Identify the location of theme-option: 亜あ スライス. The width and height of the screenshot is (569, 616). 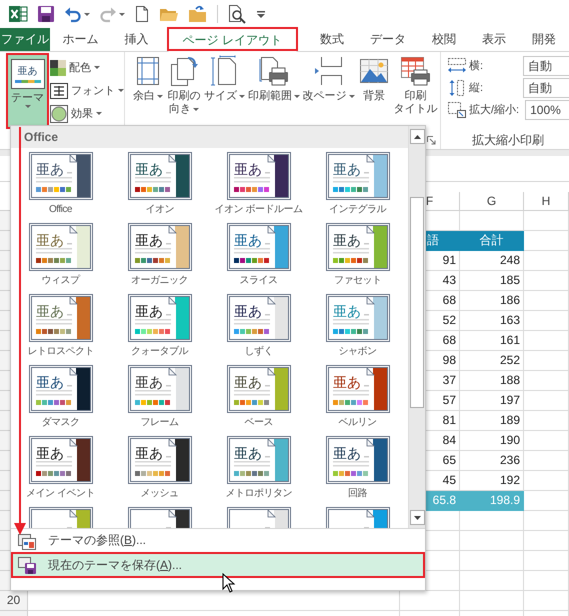
(258, 255).